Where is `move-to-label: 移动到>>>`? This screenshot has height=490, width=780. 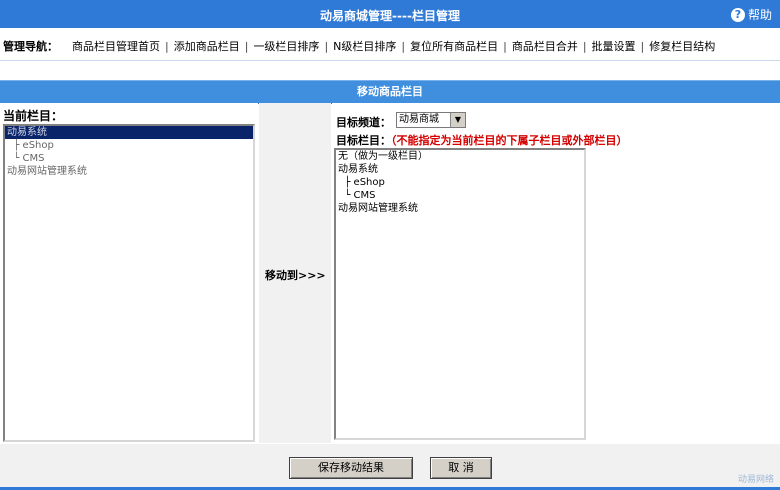
move-to-label: 移动到>>> is located at coordinates (295, 275).